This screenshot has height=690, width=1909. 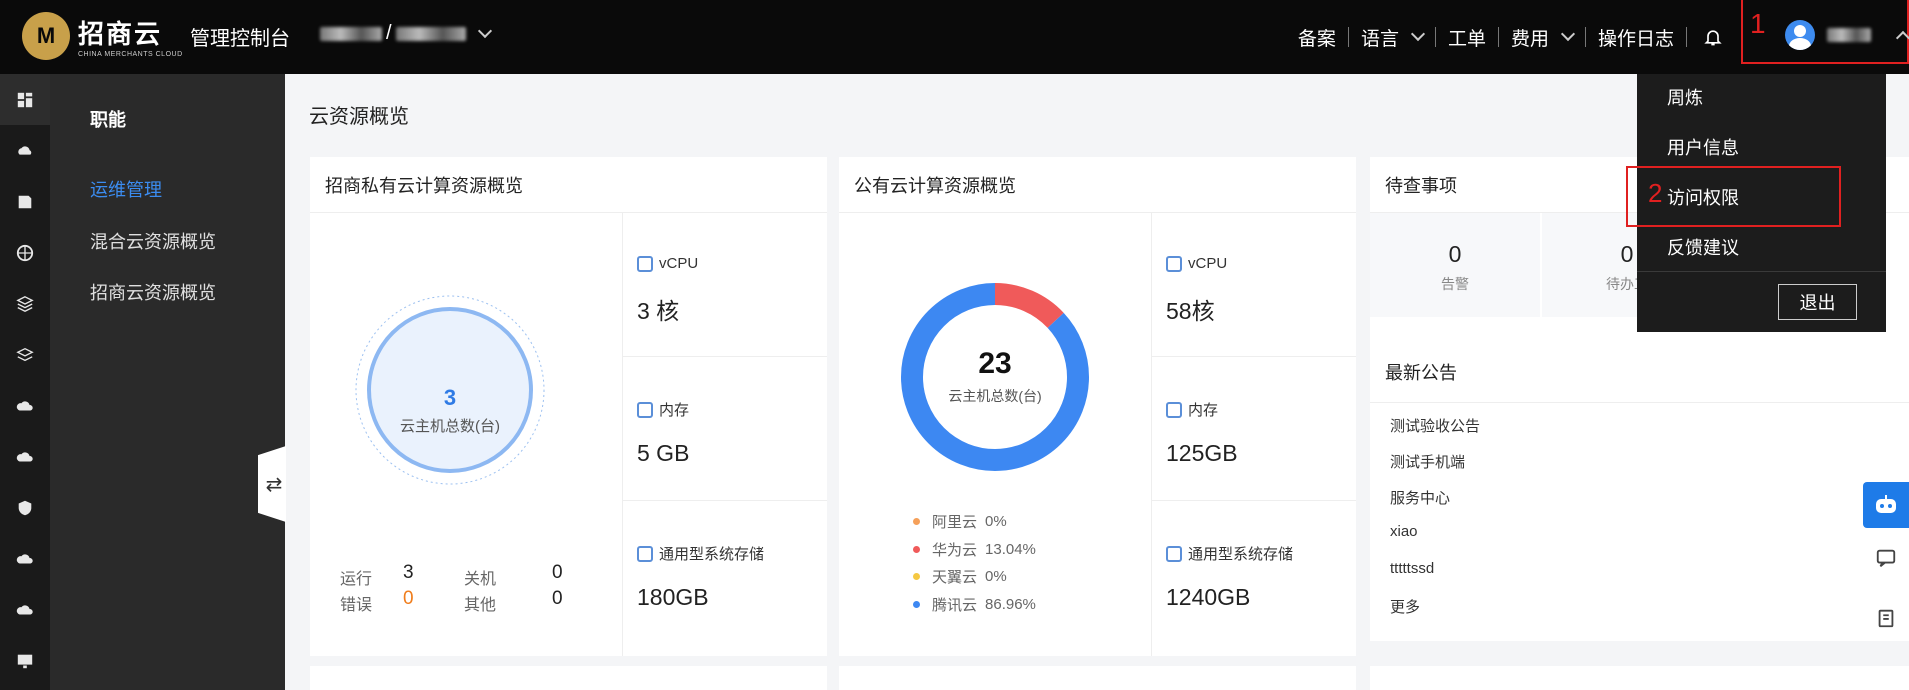 What do you see at coordinates (450, 426) in the screenshot?
I see `private-host-total-label: 云主机总数(台)` at bounding box center [450, 426].